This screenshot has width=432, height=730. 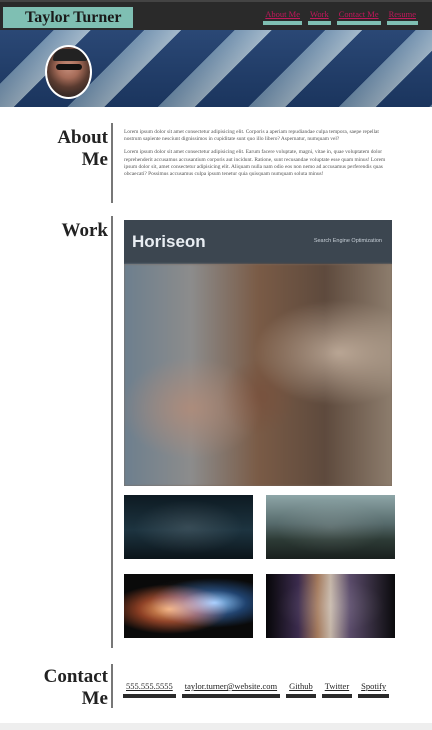 I want to click on work-heading: Work, so click(x=84, y=230).